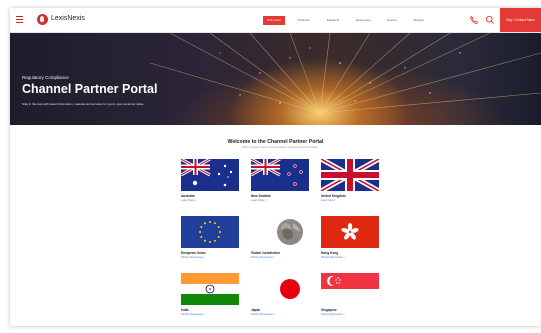 The height and width of the screenshot is (333, 541). I want to click on nav-item-events: Events, so click(391, 20).